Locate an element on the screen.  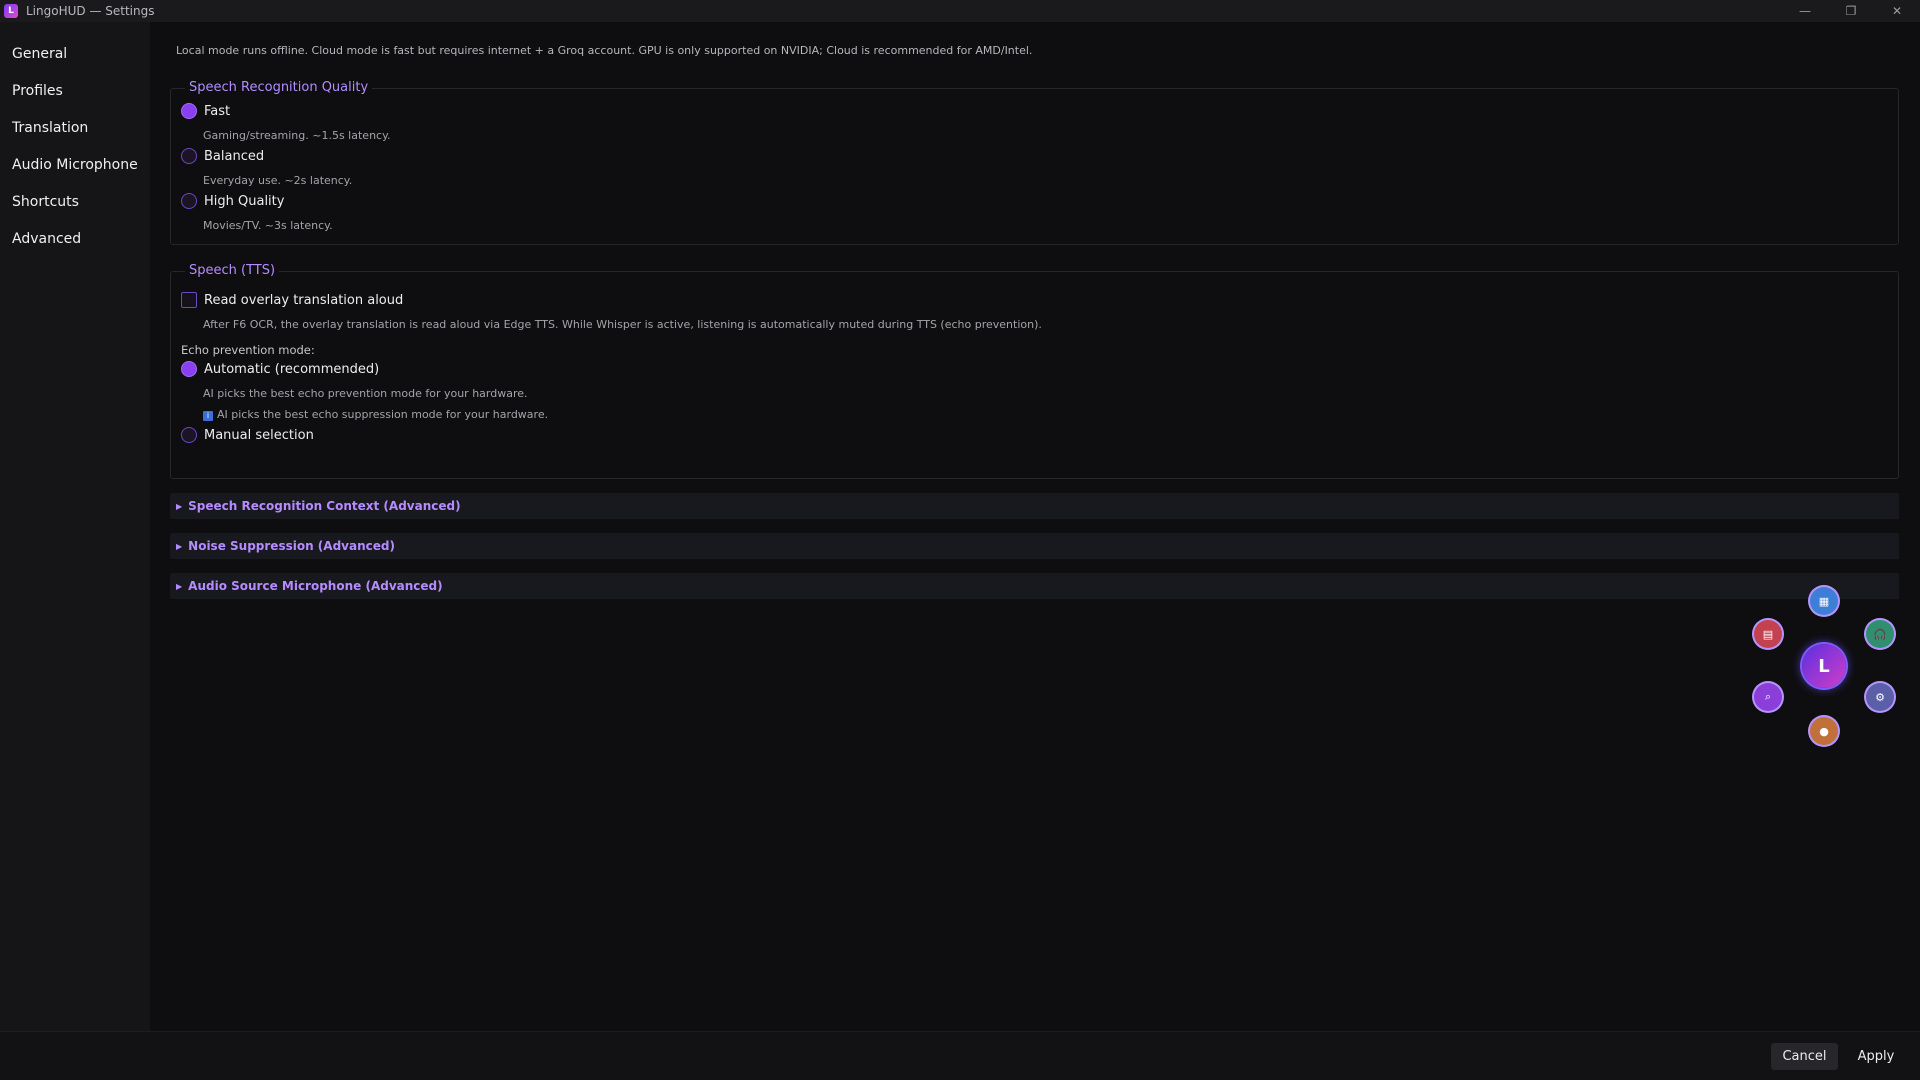
settings-icon: ⚙ is located at coordinates (1880, 697).